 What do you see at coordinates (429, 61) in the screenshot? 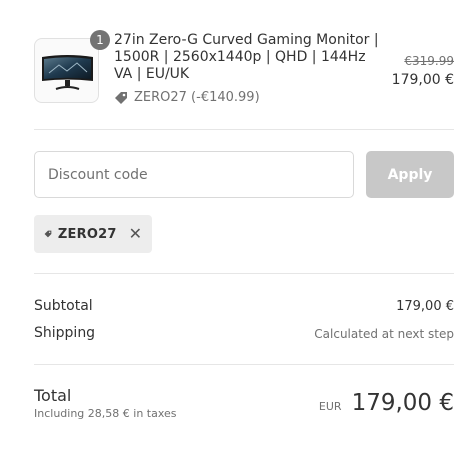
I see `original-price: €319.99` at bounding box center [429, 61].